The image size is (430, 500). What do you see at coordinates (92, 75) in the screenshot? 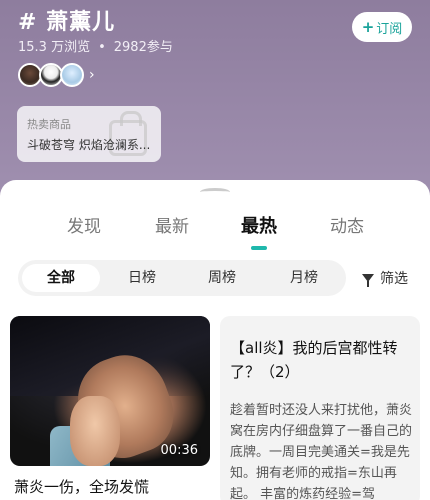
I see `chevron-right-icon: ›` at bounding box center [92, 75].